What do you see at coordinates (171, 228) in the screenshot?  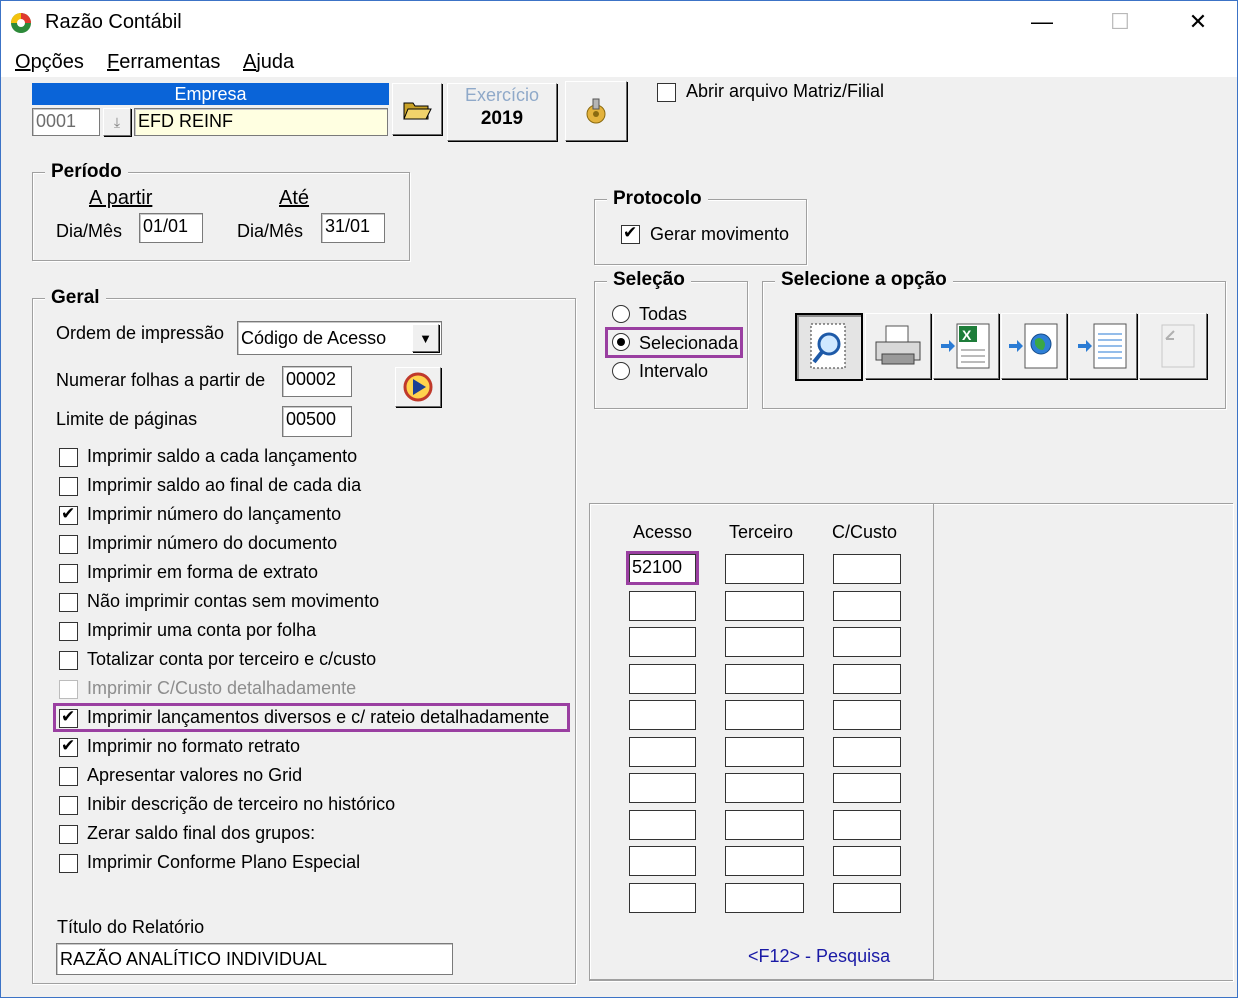 I see `periodo-from-input: 01/01` at bounding box center [171, 228].